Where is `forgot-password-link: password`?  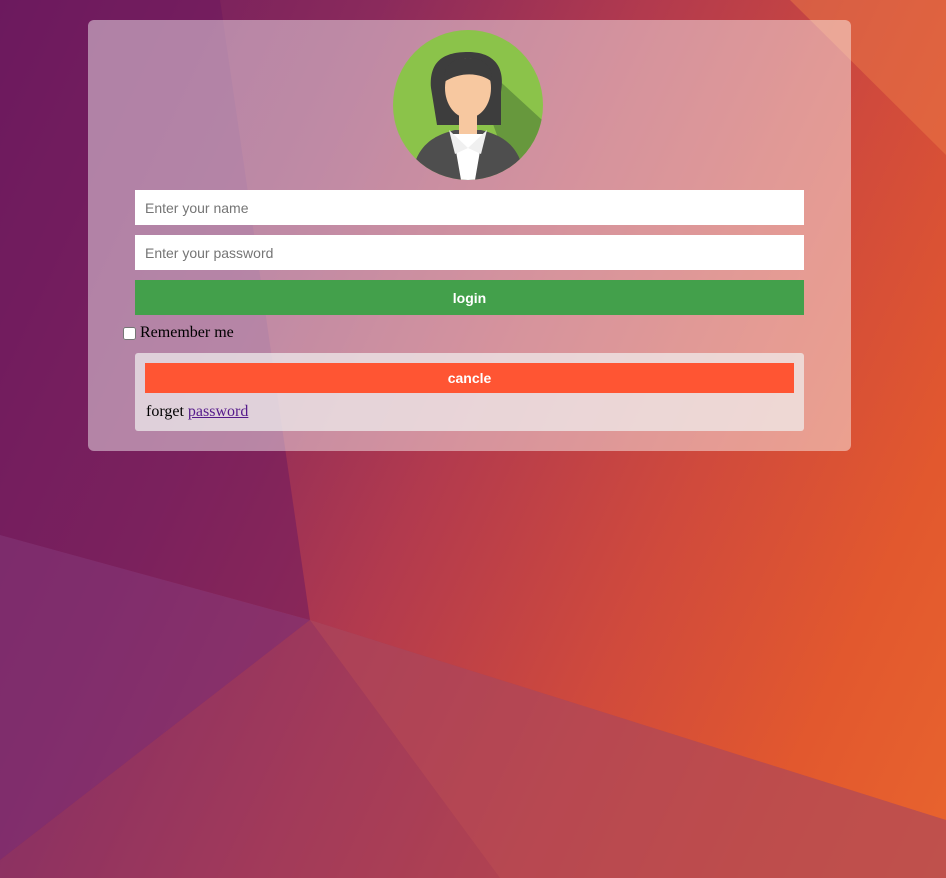 forgot-password-link: password is located at coordinates (218, 411).